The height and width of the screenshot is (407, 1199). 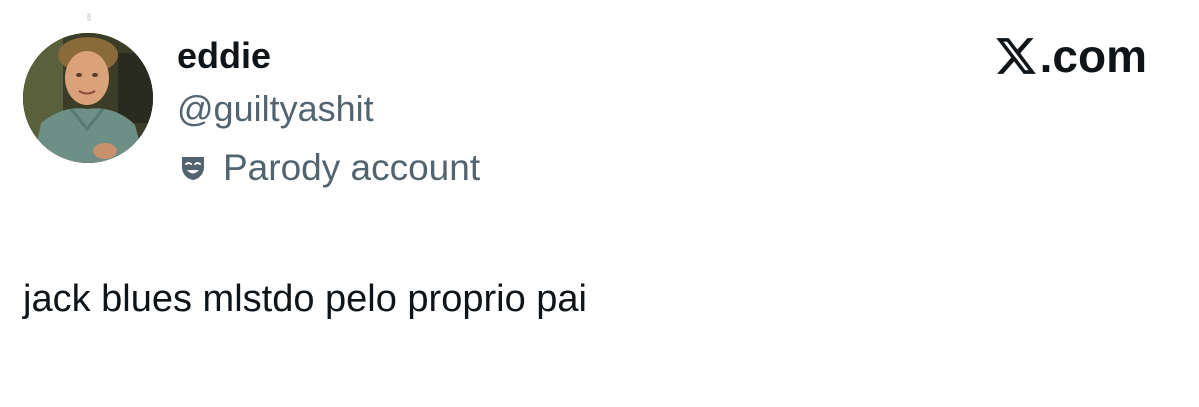 I want to click on user-handle: @guiltyashit, so click(x=275, y=109).